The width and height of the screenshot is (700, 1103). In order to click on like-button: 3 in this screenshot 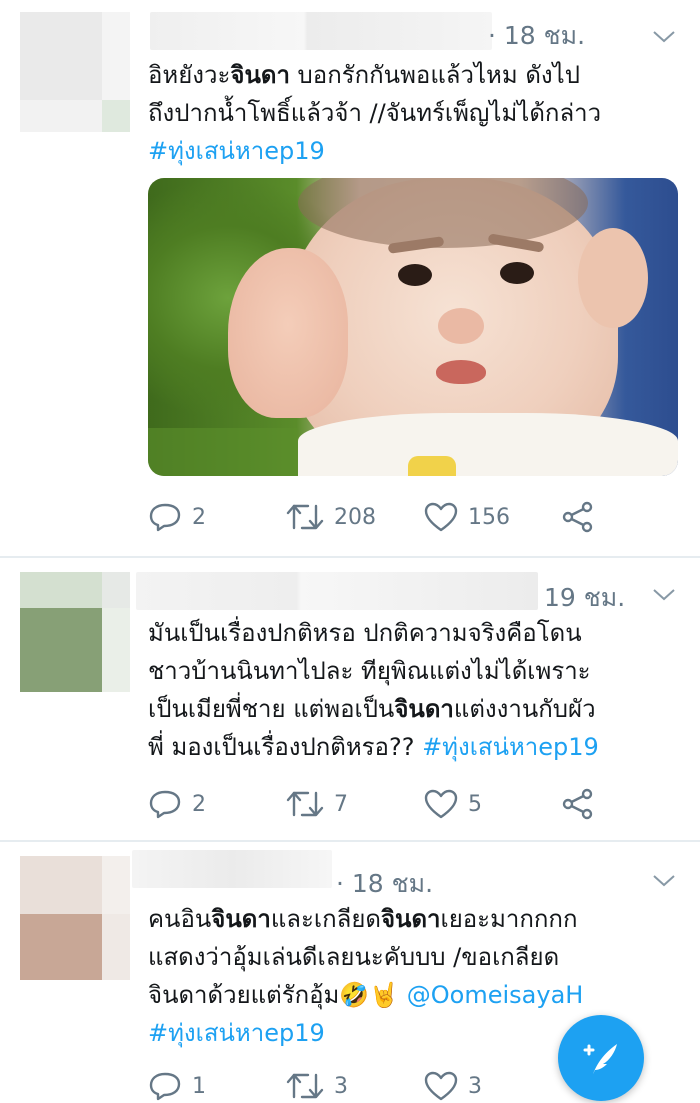, I will do `click(453, 1084)`.